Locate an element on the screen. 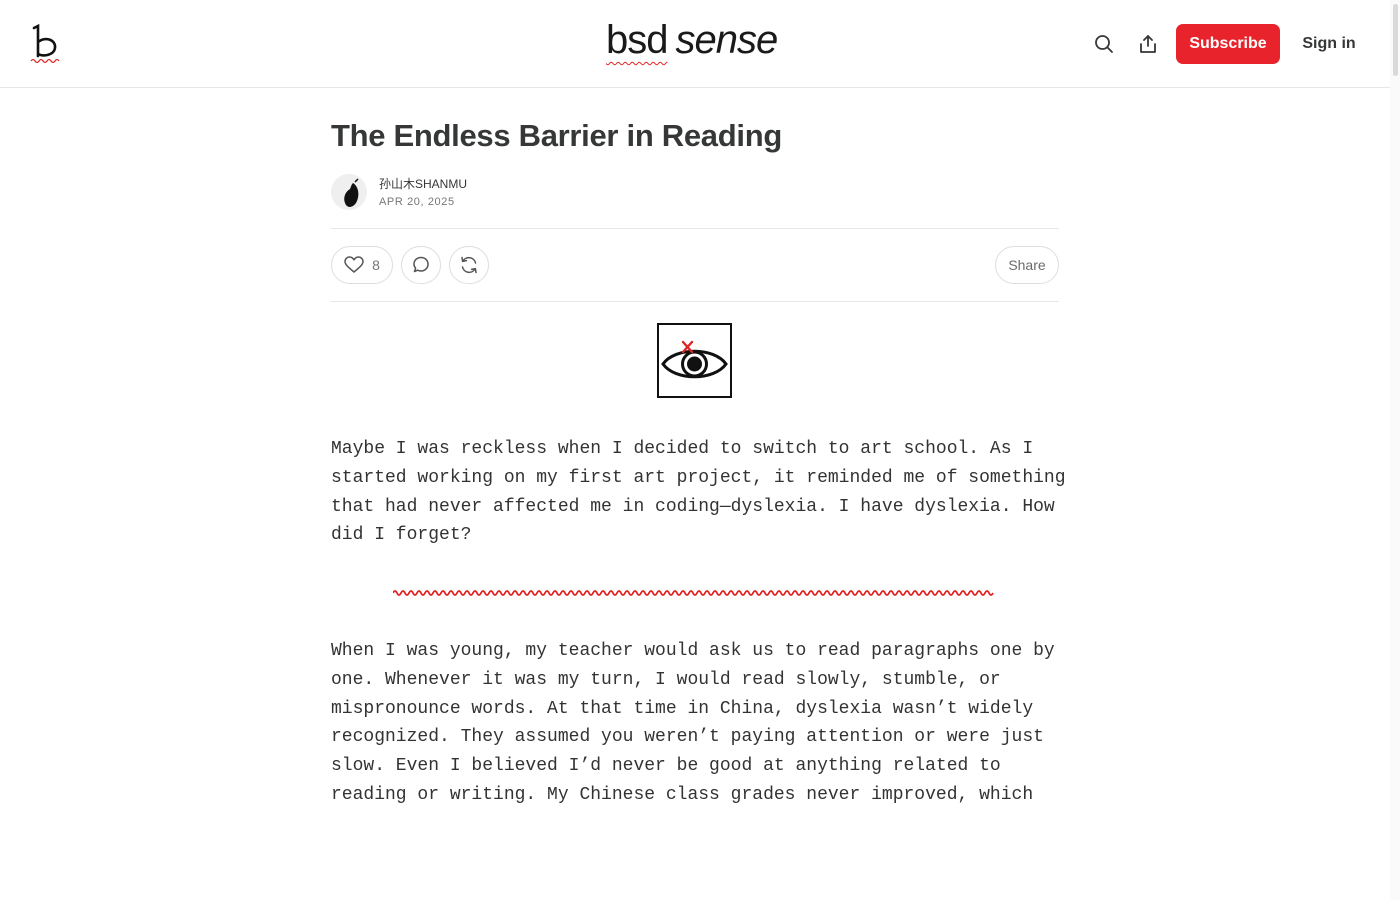 The height and width of the screenshot is (900, 1400). comment-icon is located at coordinates (421, 265).